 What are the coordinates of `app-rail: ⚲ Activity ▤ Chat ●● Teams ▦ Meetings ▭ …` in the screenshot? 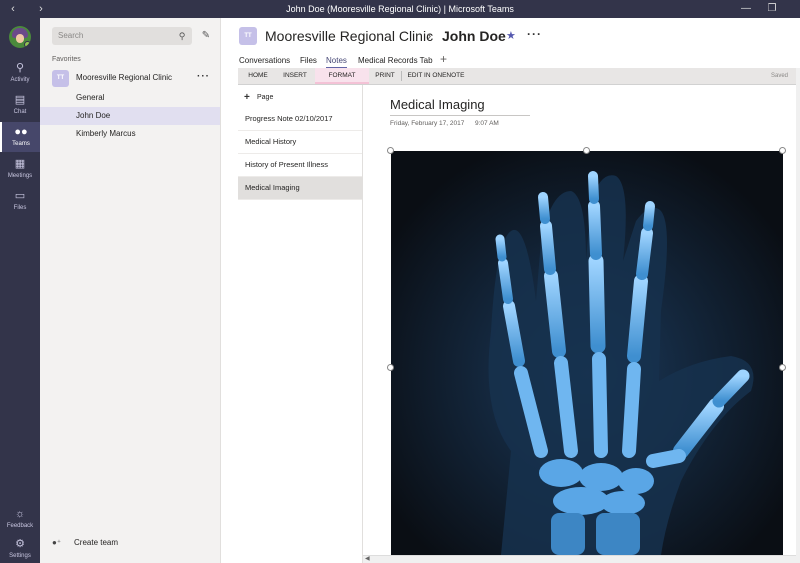 It's located at (20, 290).